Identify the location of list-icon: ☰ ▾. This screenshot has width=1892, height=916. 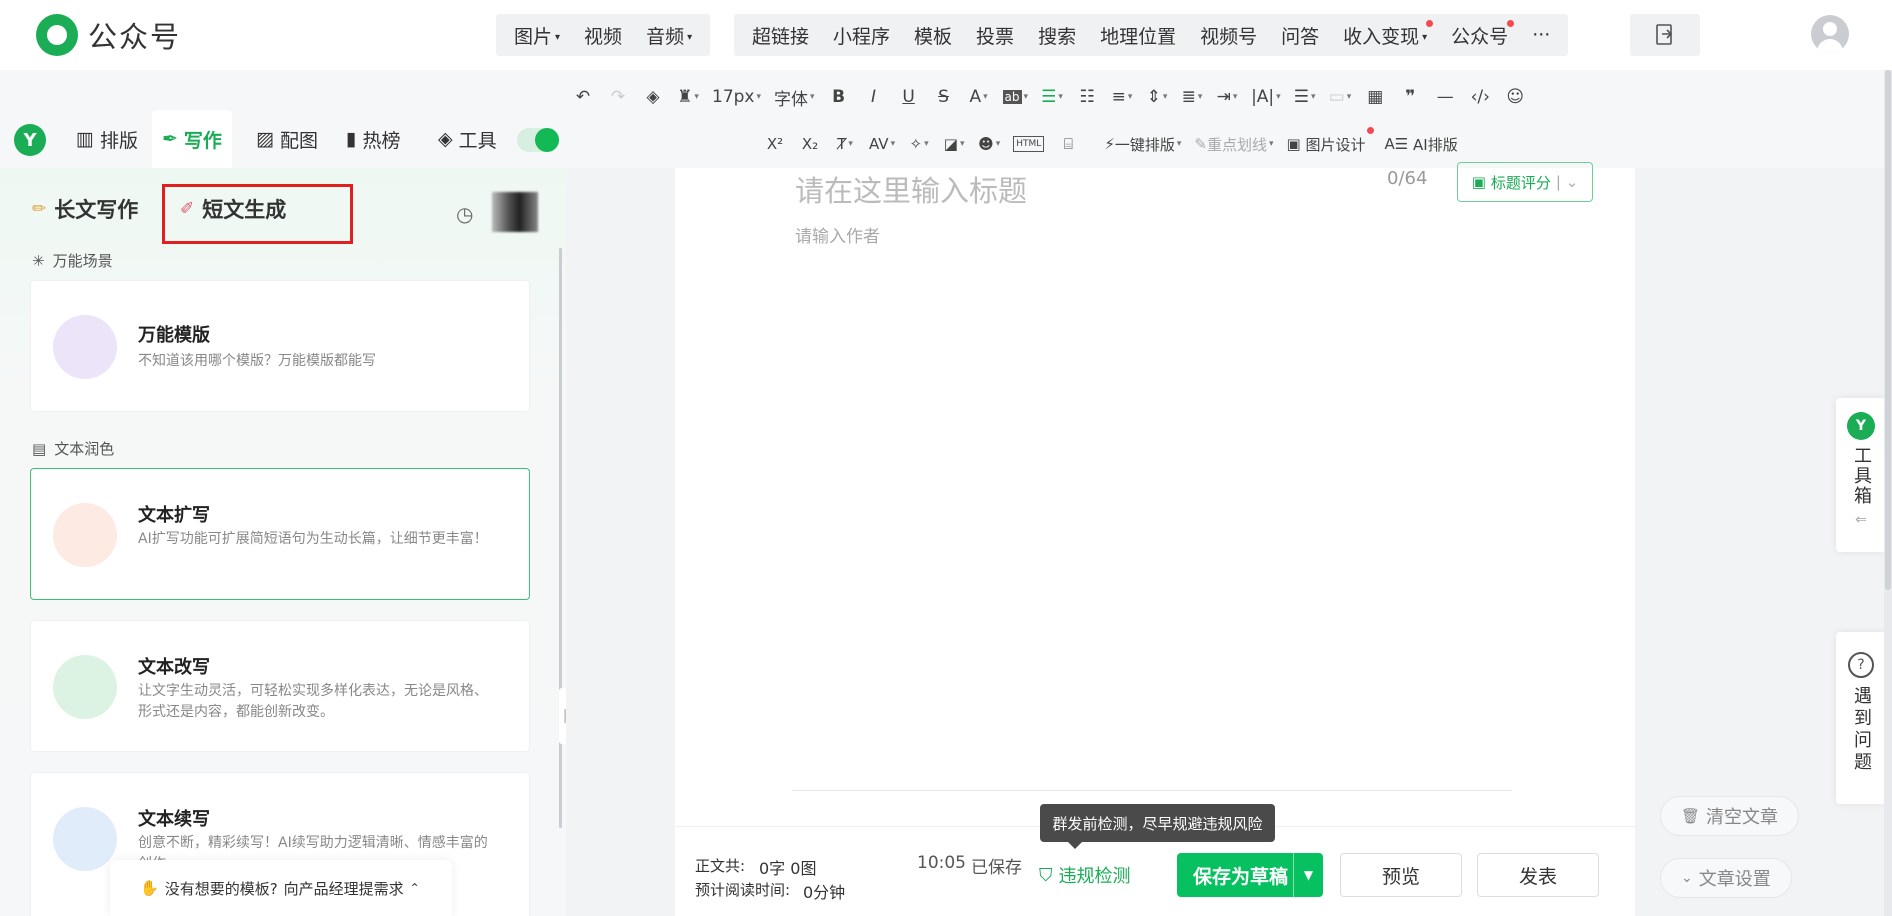
(1305, 97).